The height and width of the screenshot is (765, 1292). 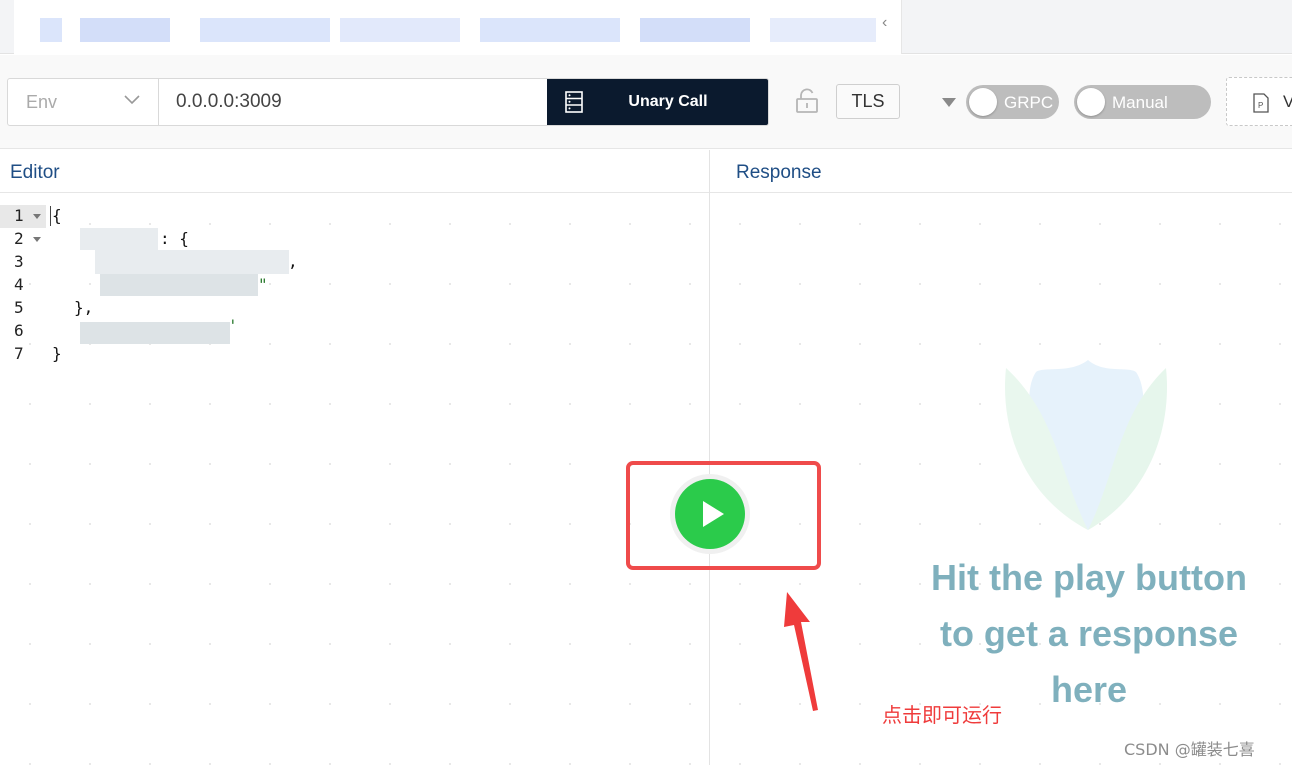 What do you see at coordinates (354, 171) in the screenshot?
I see `editor-header: Editor` at bounding box center [354, 171].